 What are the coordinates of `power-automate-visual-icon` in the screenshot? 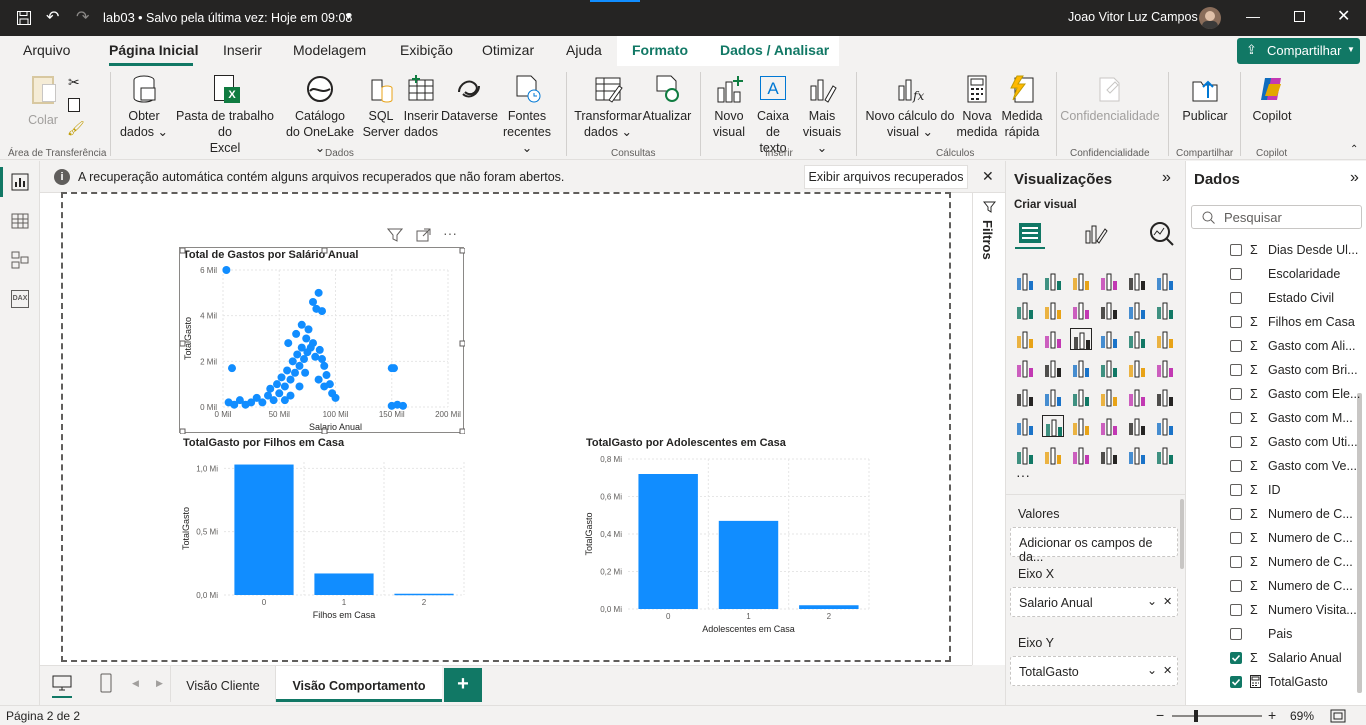 It's located at (1053, 455).